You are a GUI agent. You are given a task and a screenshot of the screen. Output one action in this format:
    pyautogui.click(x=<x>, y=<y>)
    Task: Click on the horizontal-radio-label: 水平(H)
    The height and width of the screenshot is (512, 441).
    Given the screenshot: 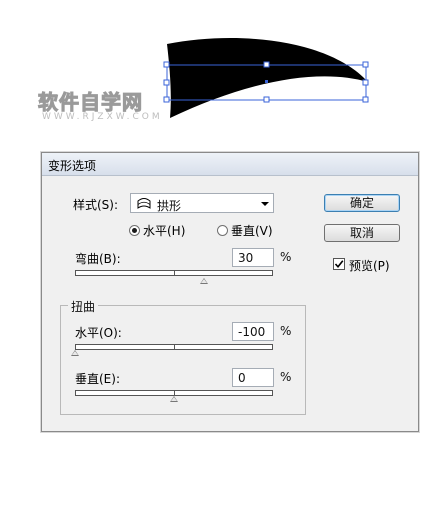 What is the action you would take?
    pyautogui.click(x=164, y=230)
    